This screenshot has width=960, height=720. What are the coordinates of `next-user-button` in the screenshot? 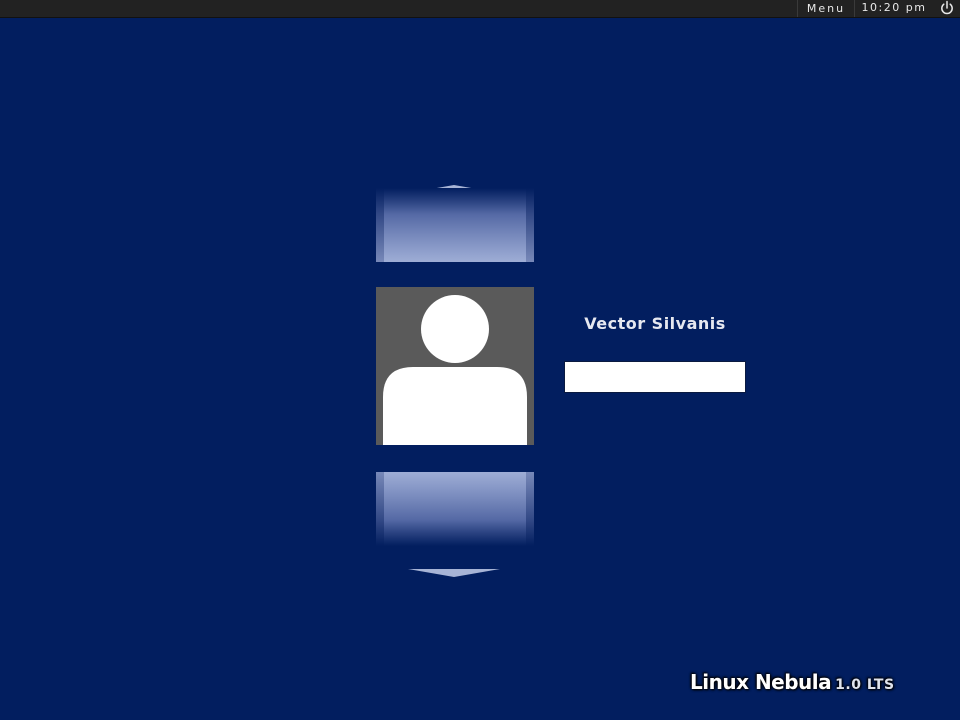 It's located at (454, 571).